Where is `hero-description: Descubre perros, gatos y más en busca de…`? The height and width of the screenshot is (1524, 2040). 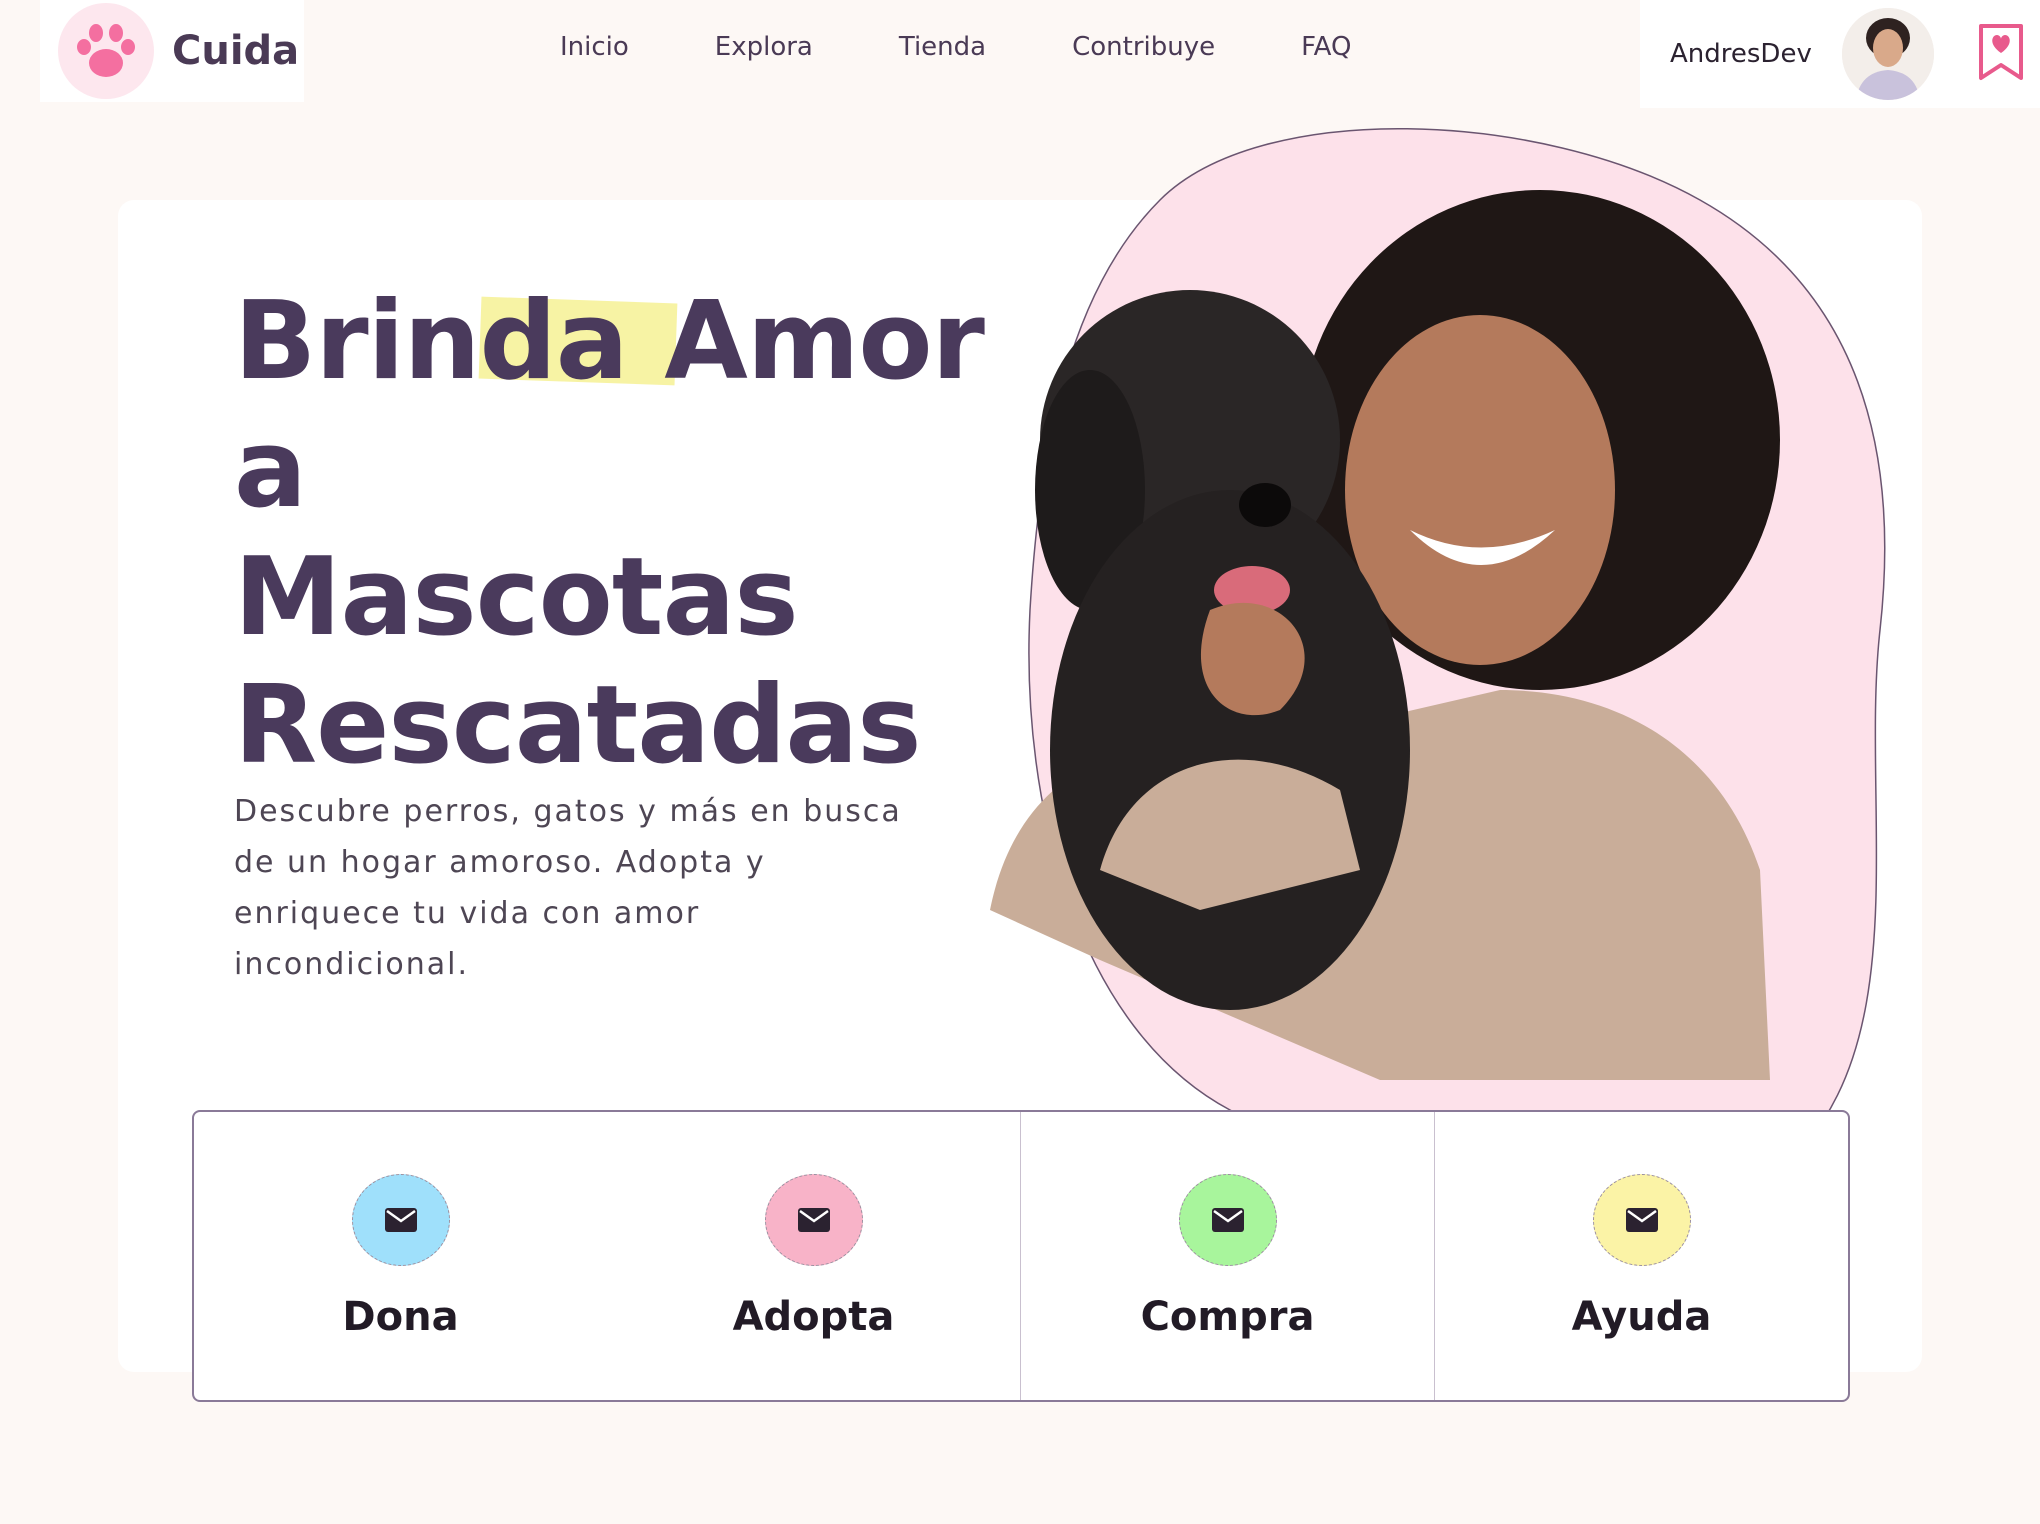 hero-description: Descubre perros, gatos y más en busca de… is located at coordinates (568, 888).